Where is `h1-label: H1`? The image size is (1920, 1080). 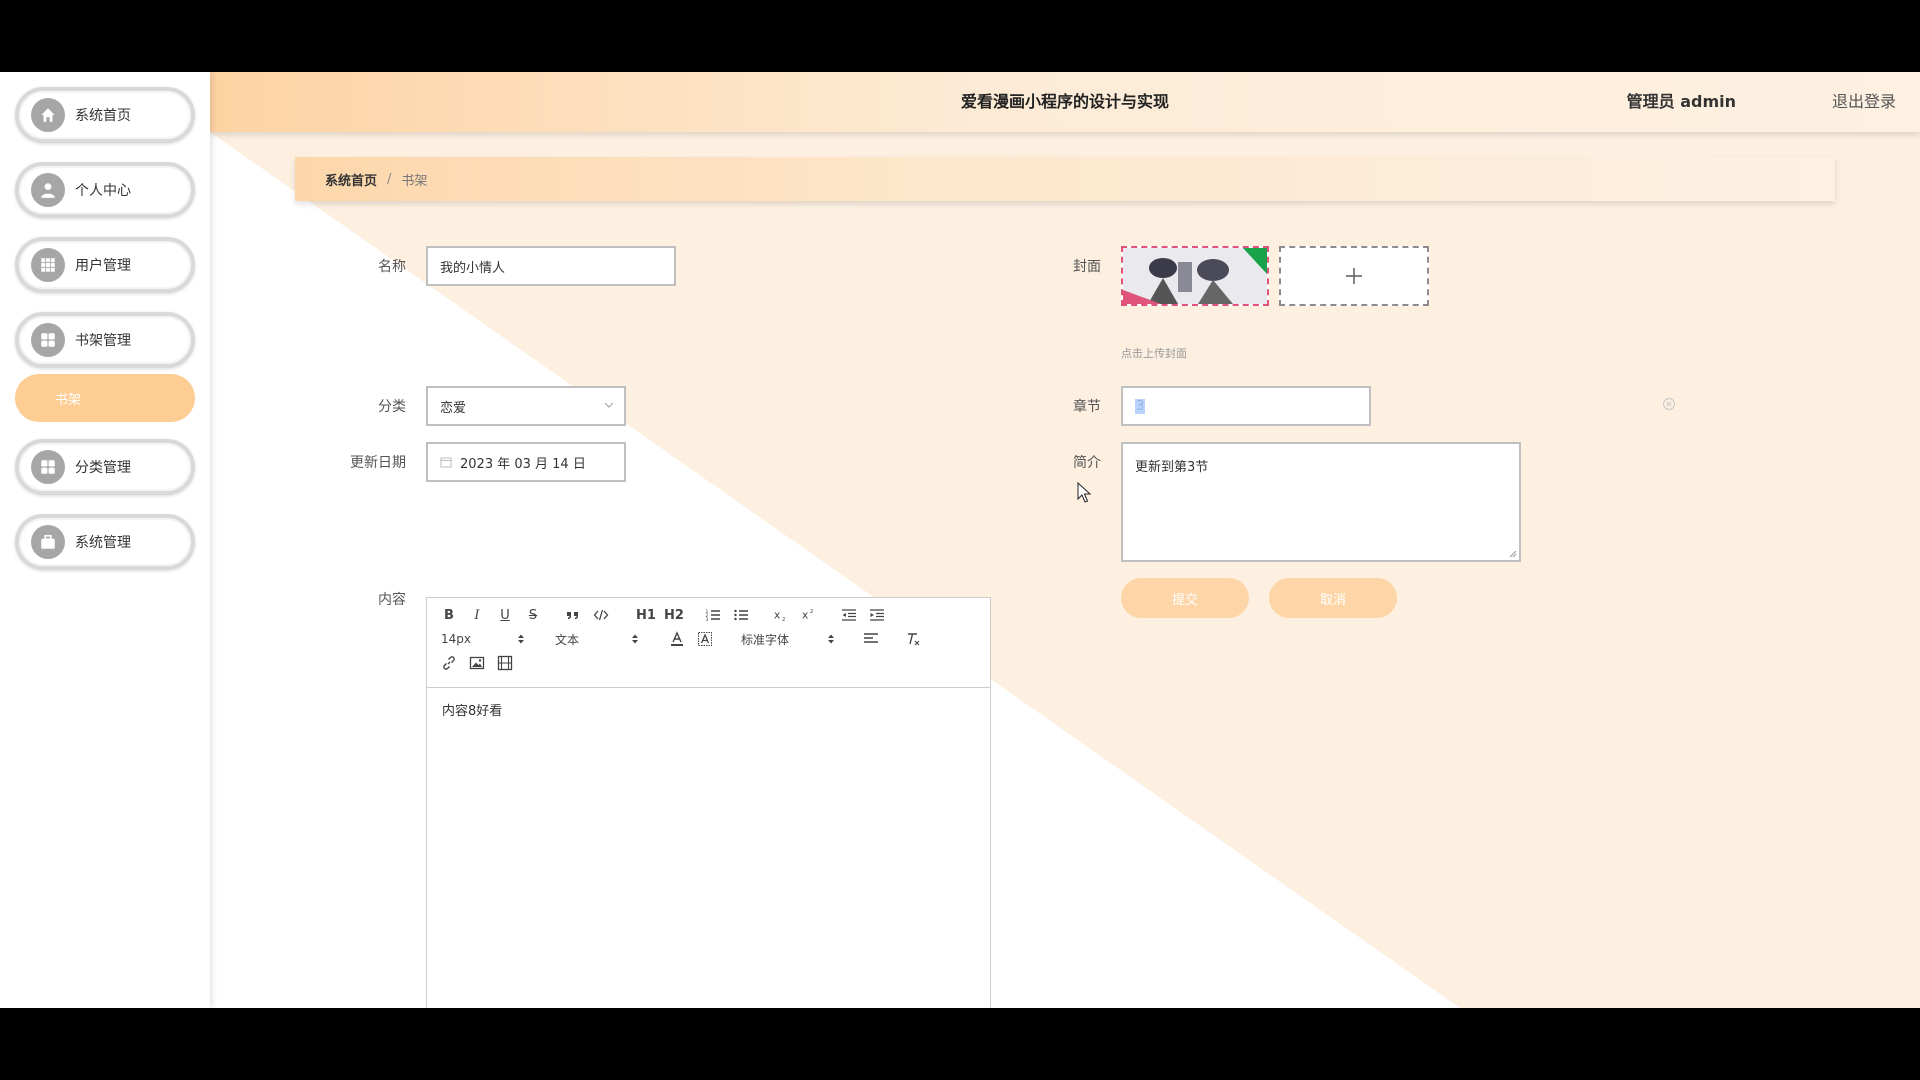
h1-label: H1 is located at coordinates (646, 615).